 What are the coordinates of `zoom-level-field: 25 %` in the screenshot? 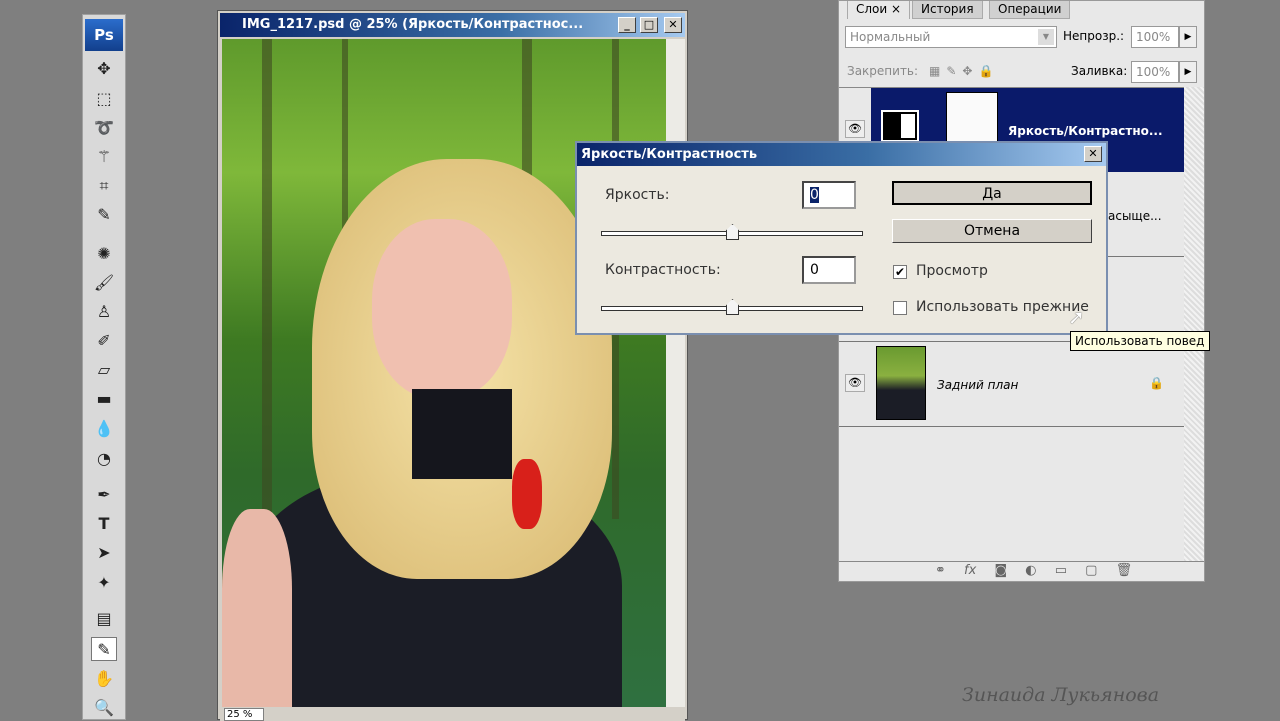 It's located at (244, 714).